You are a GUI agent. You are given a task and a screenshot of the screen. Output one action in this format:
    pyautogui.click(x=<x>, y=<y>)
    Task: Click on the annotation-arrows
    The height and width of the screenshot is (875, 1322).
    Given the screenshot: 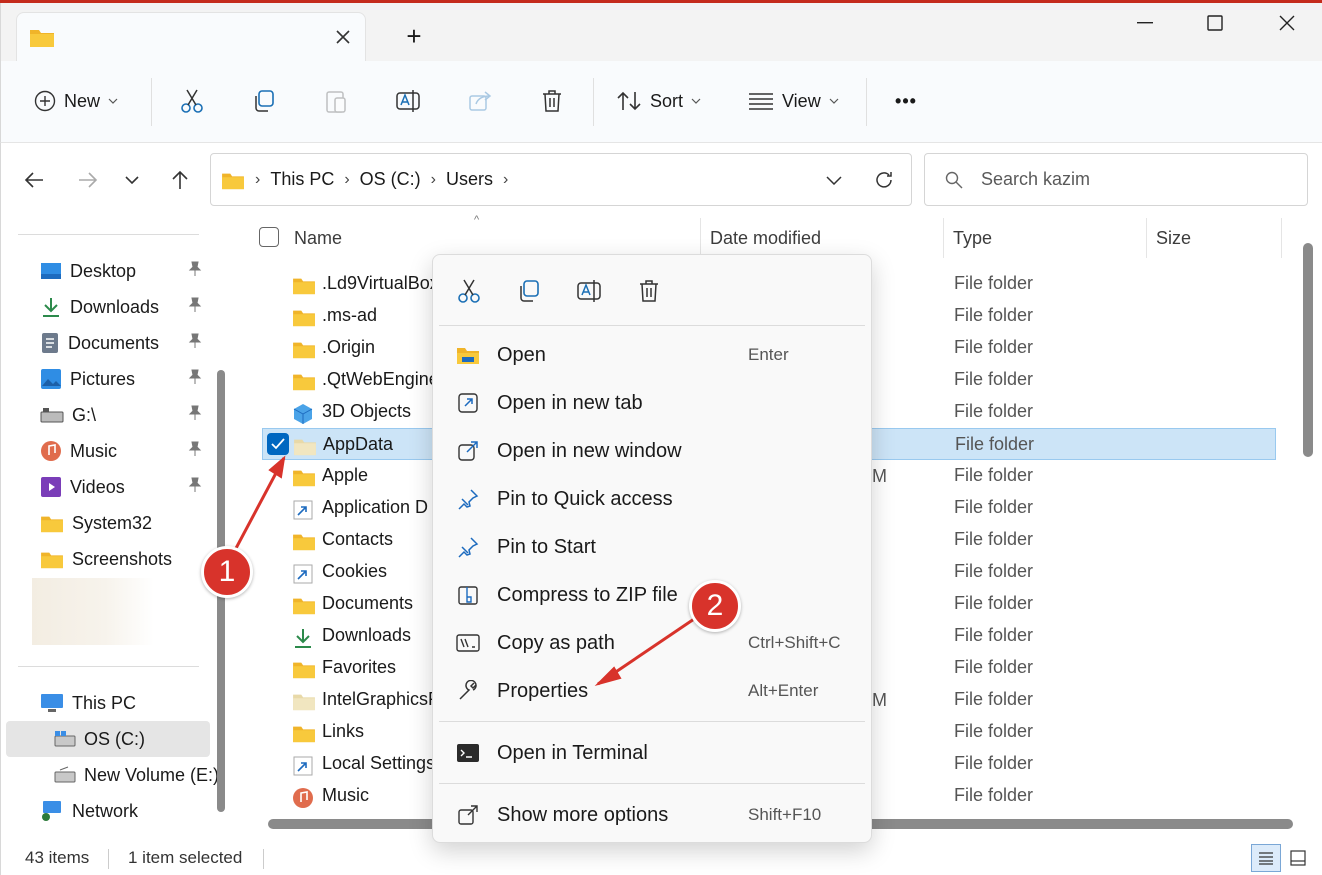 What is the action you would take?
    pyautogui.click(x=466, y=570)
    